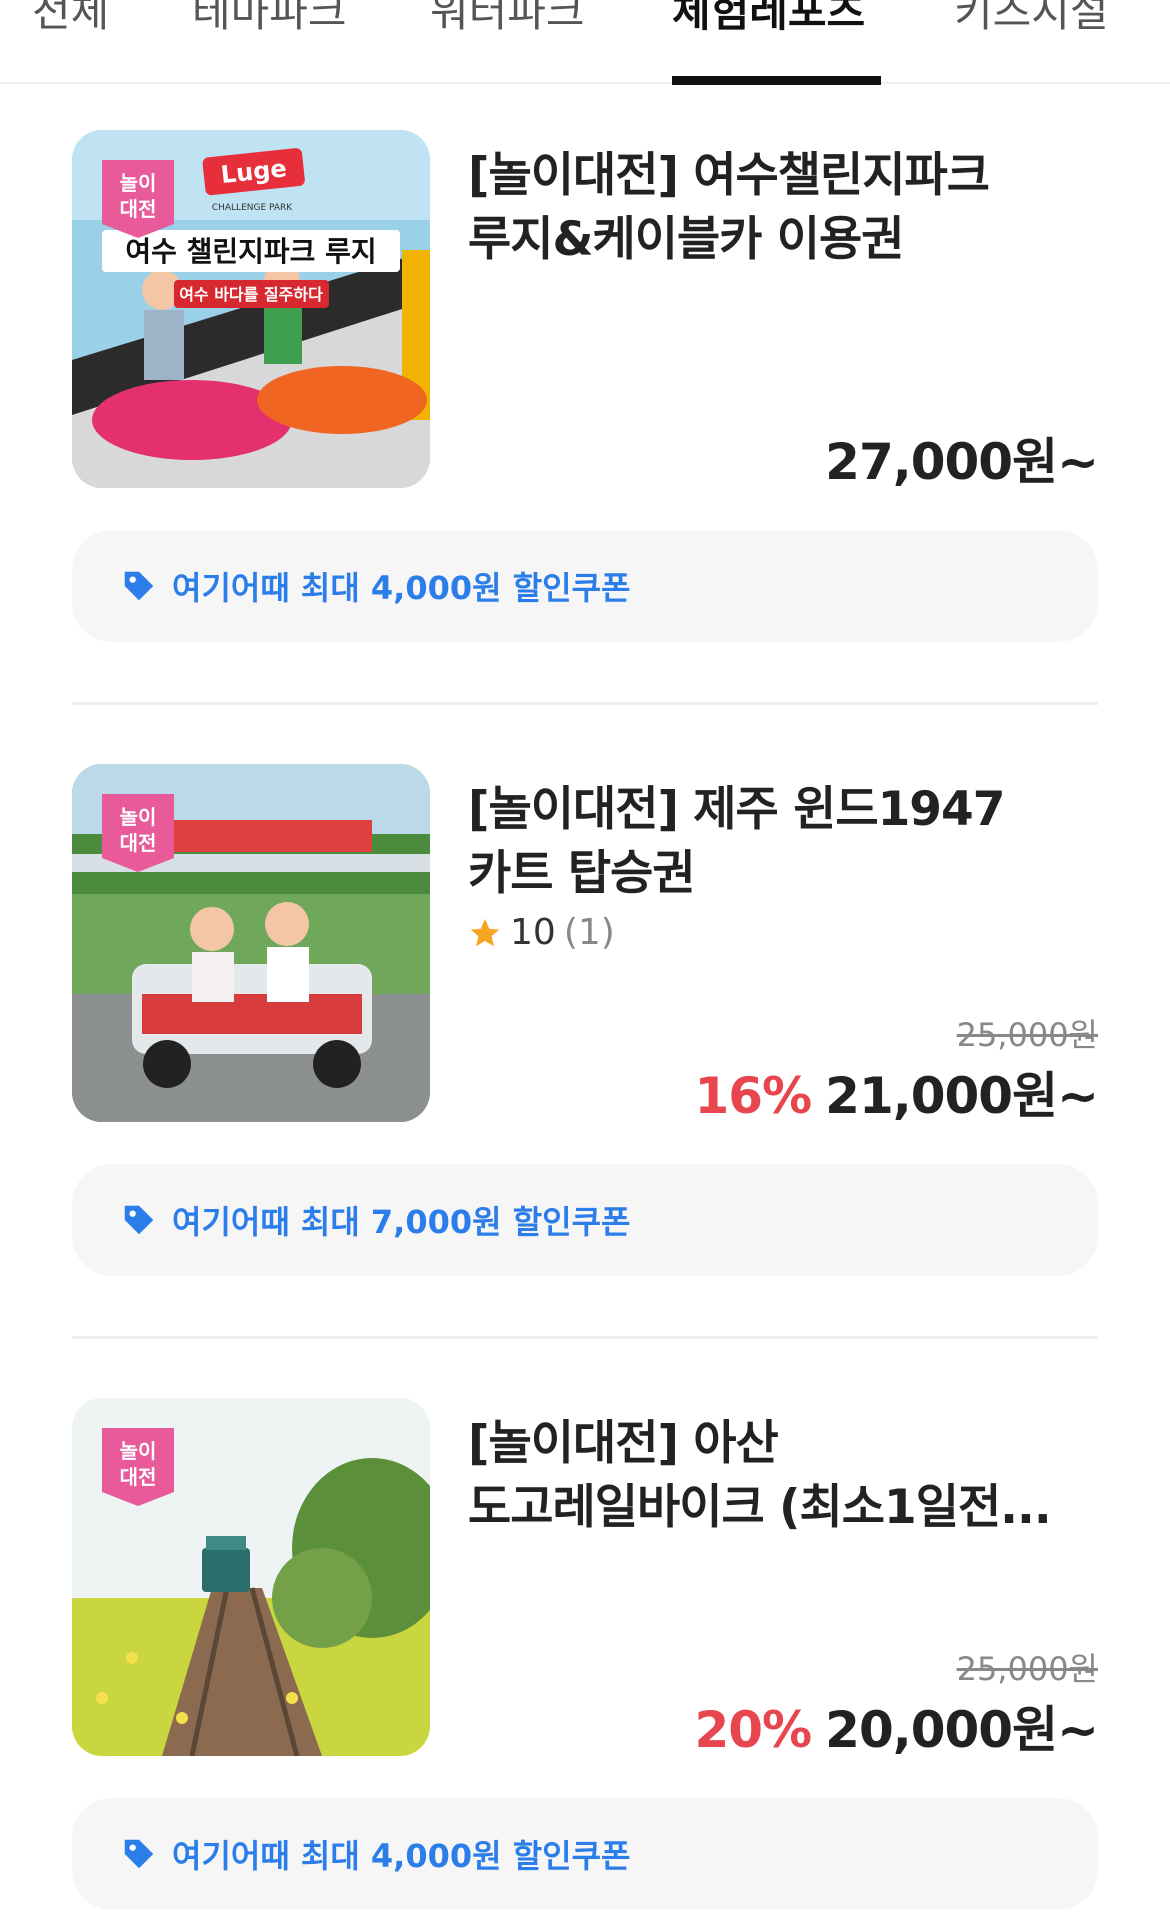 This screenshot has width=1170, height=1916. What do you see at coordinates (251, 294) in the screenshot?
I see `image-subline: 여수 바다를 질주하다` at bounding box center [251, 294].